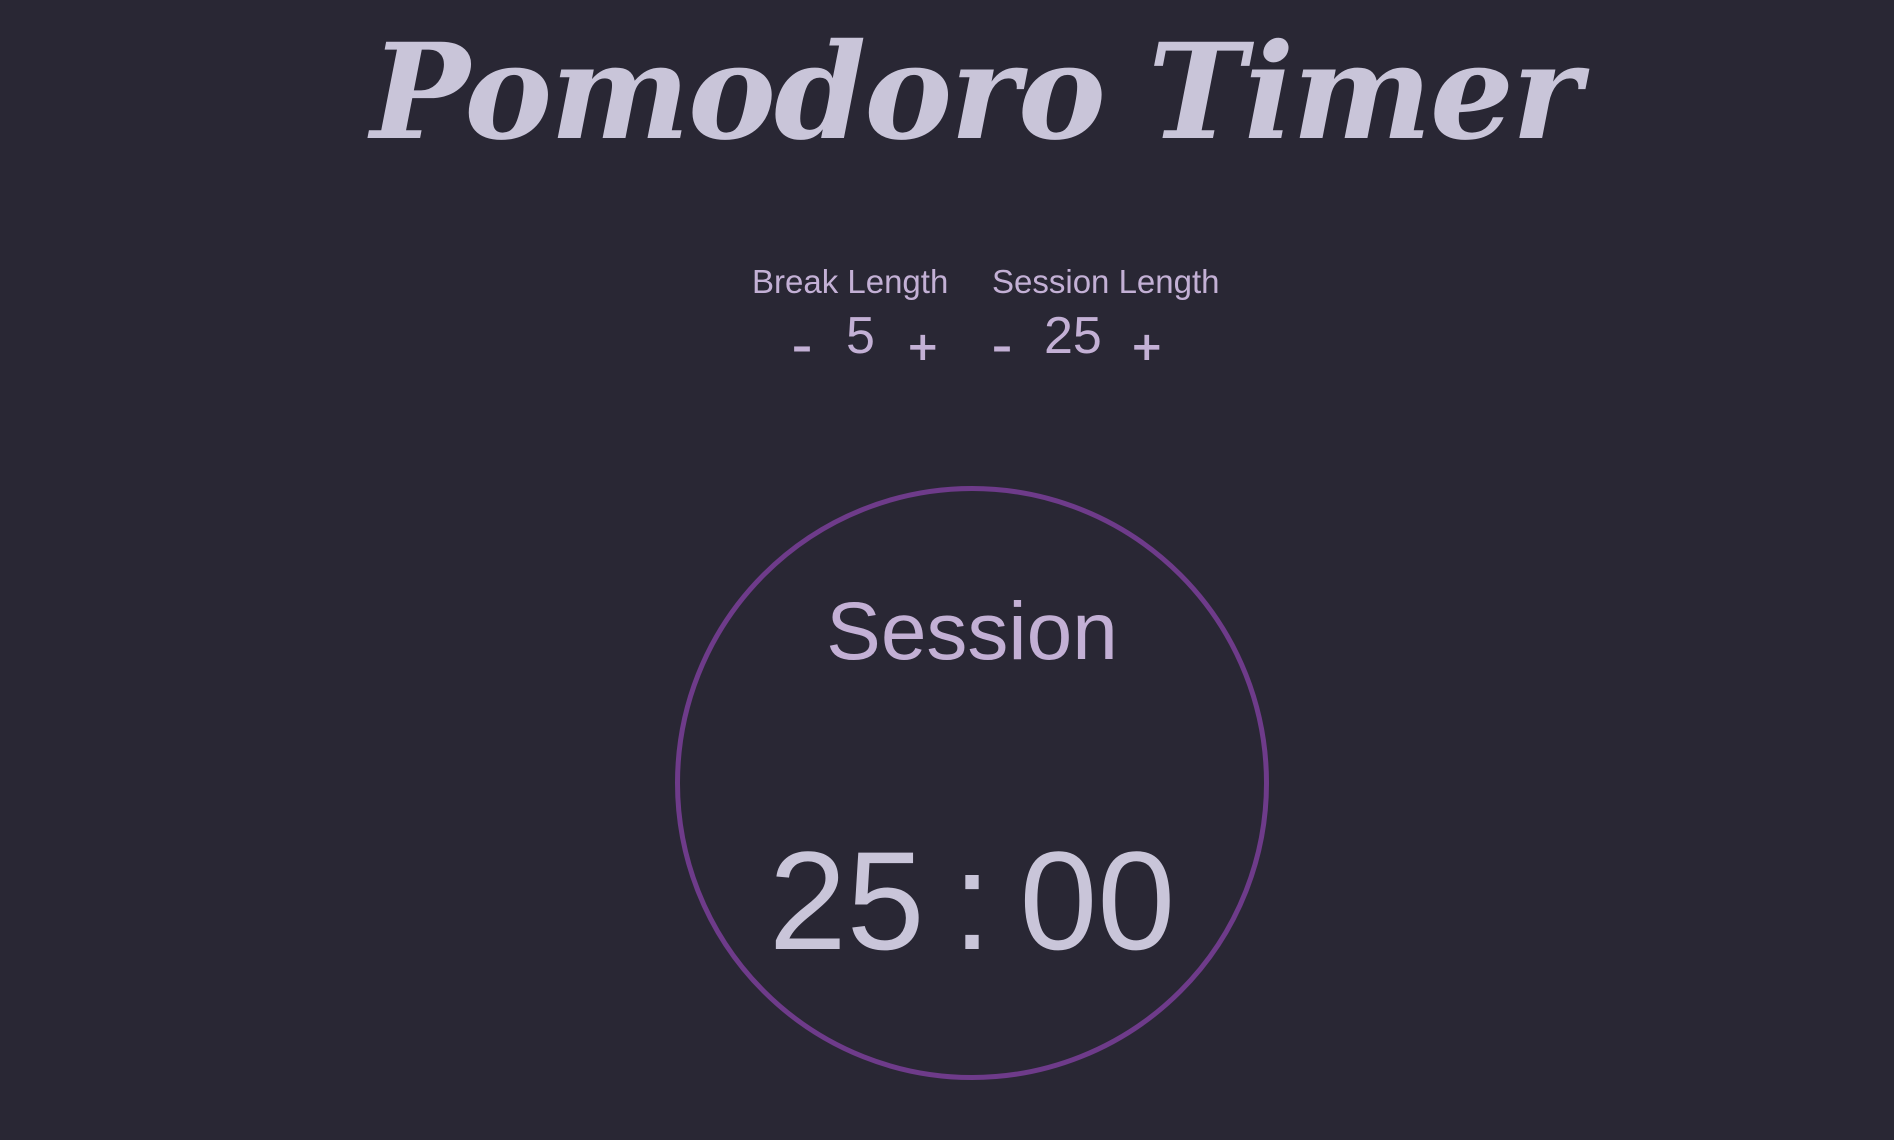  What do you see at coordinates (1002, 347) in the screenshot?
I see `session-decrement-button: –` at bounding box center [1002, 347].